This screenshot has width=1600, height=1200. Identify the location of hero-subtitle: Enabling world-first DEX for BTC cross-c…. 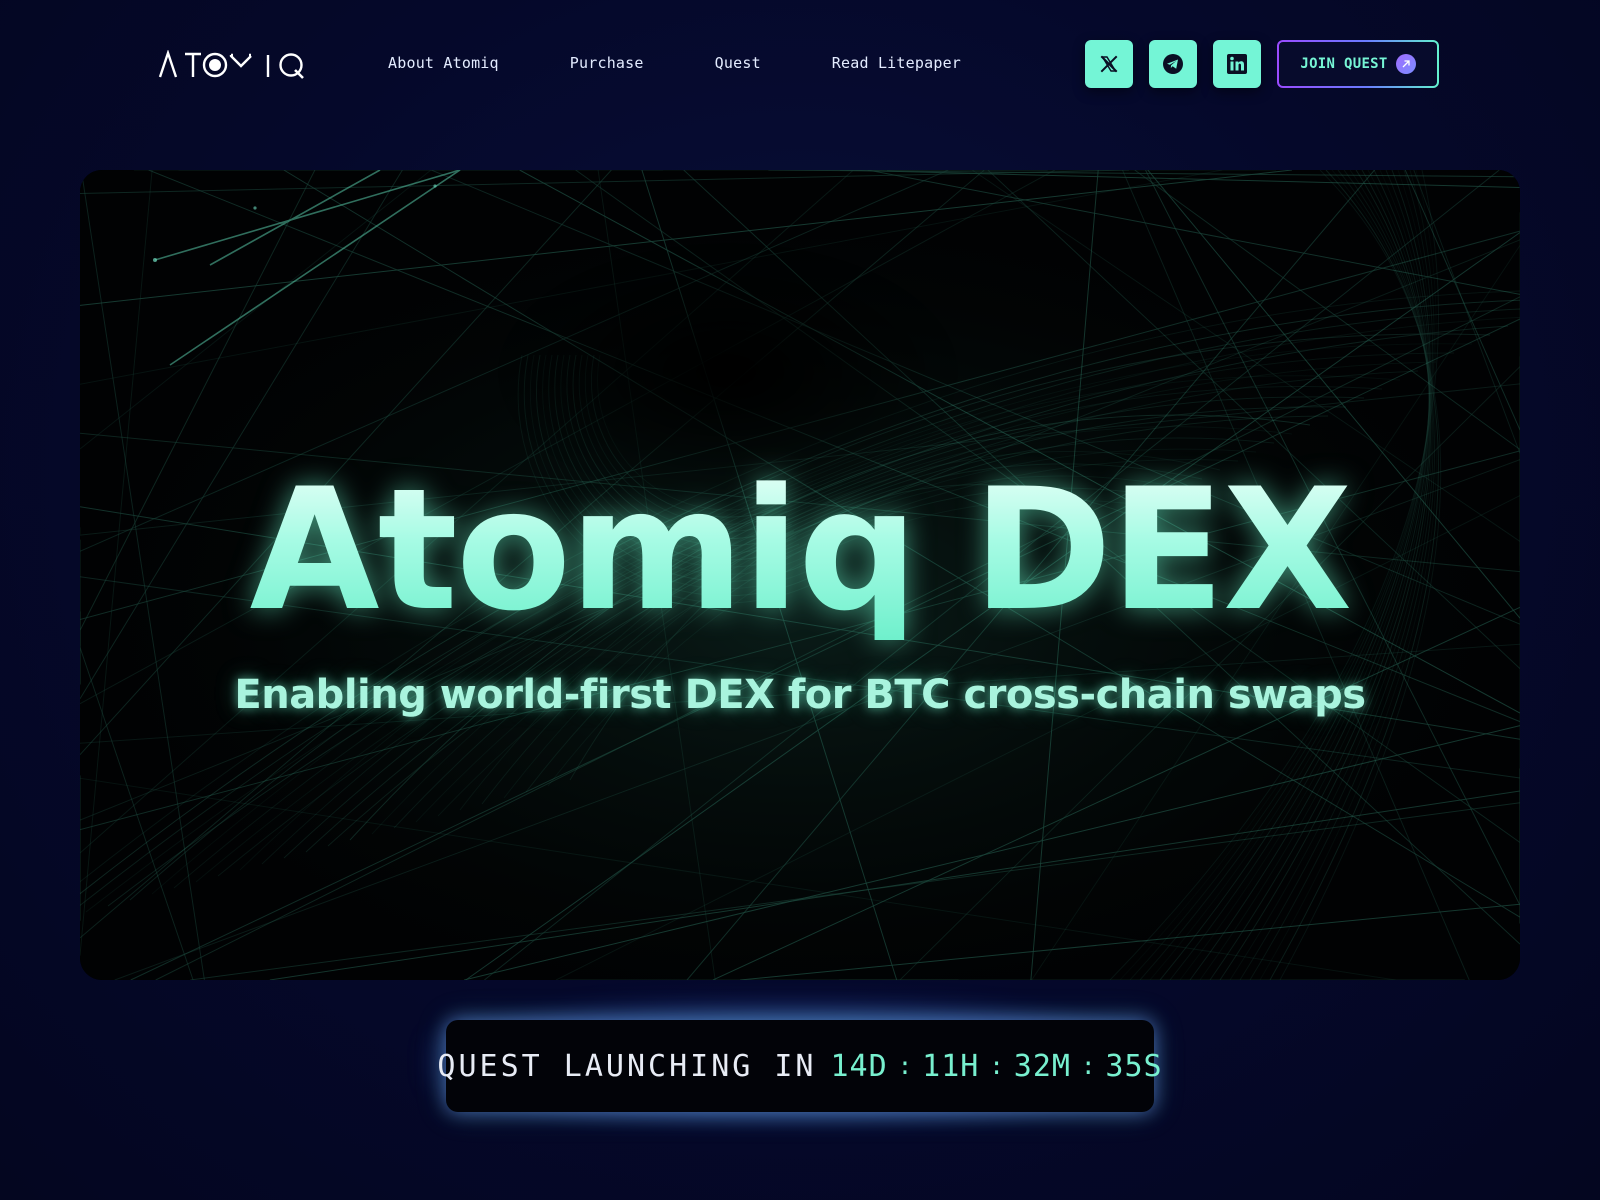
(800, 695).